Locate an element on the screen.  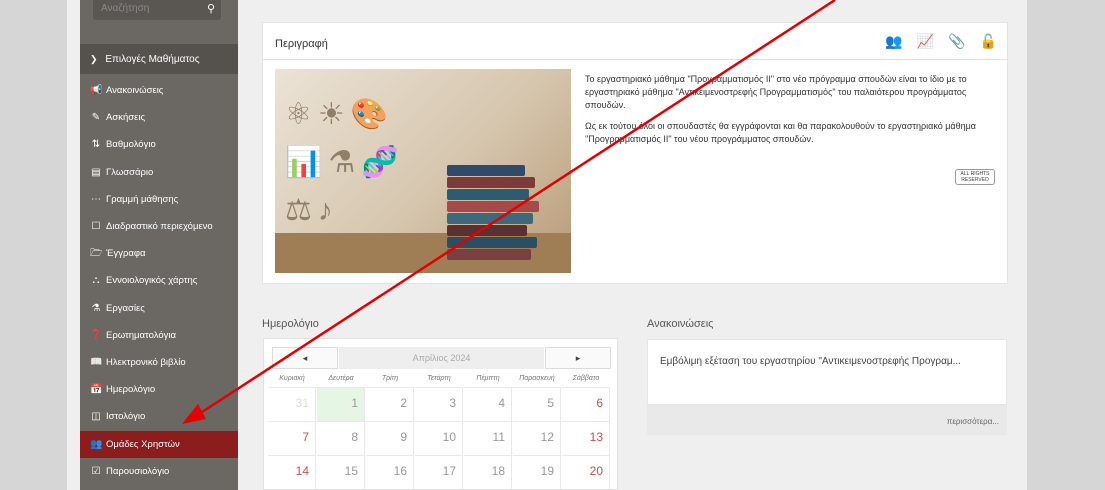
calendar-day-cell: 13 is located at coordinates (586, 438).